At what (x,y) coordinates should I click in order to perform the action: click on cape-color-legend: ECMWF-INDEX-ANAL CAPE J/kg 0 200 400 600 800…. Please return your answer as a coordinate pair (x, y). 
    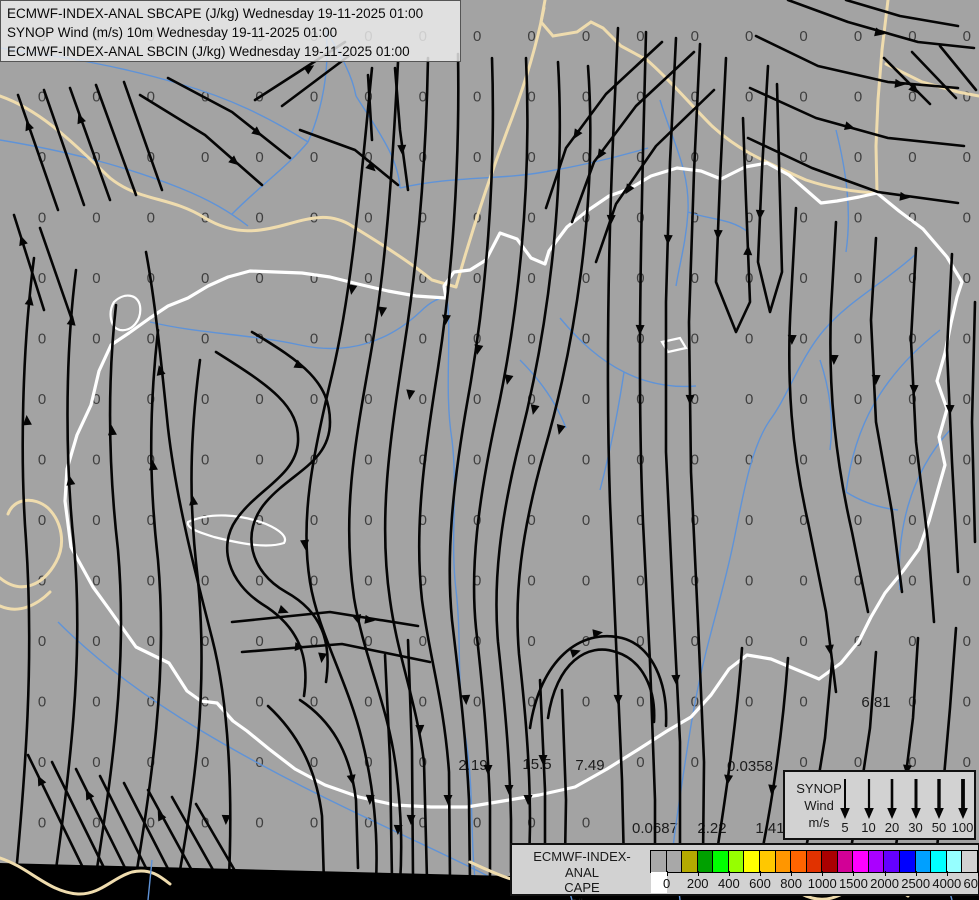
    Looking at the image, I should click on (744, 871).